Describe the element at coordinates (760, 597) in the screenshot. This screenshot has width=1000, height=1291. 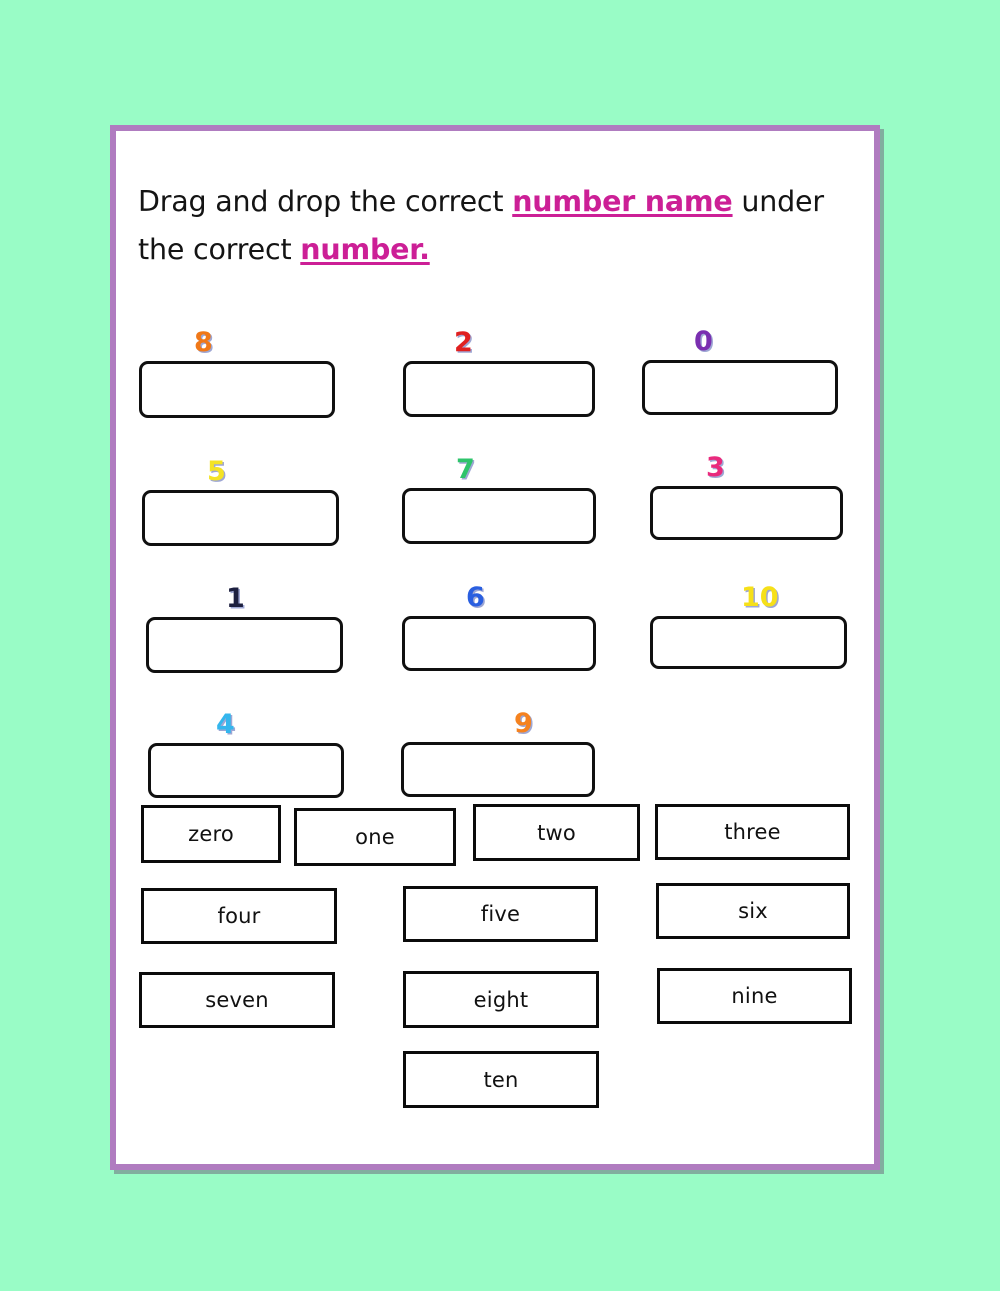
I see `number-label-10: 10` at that location.